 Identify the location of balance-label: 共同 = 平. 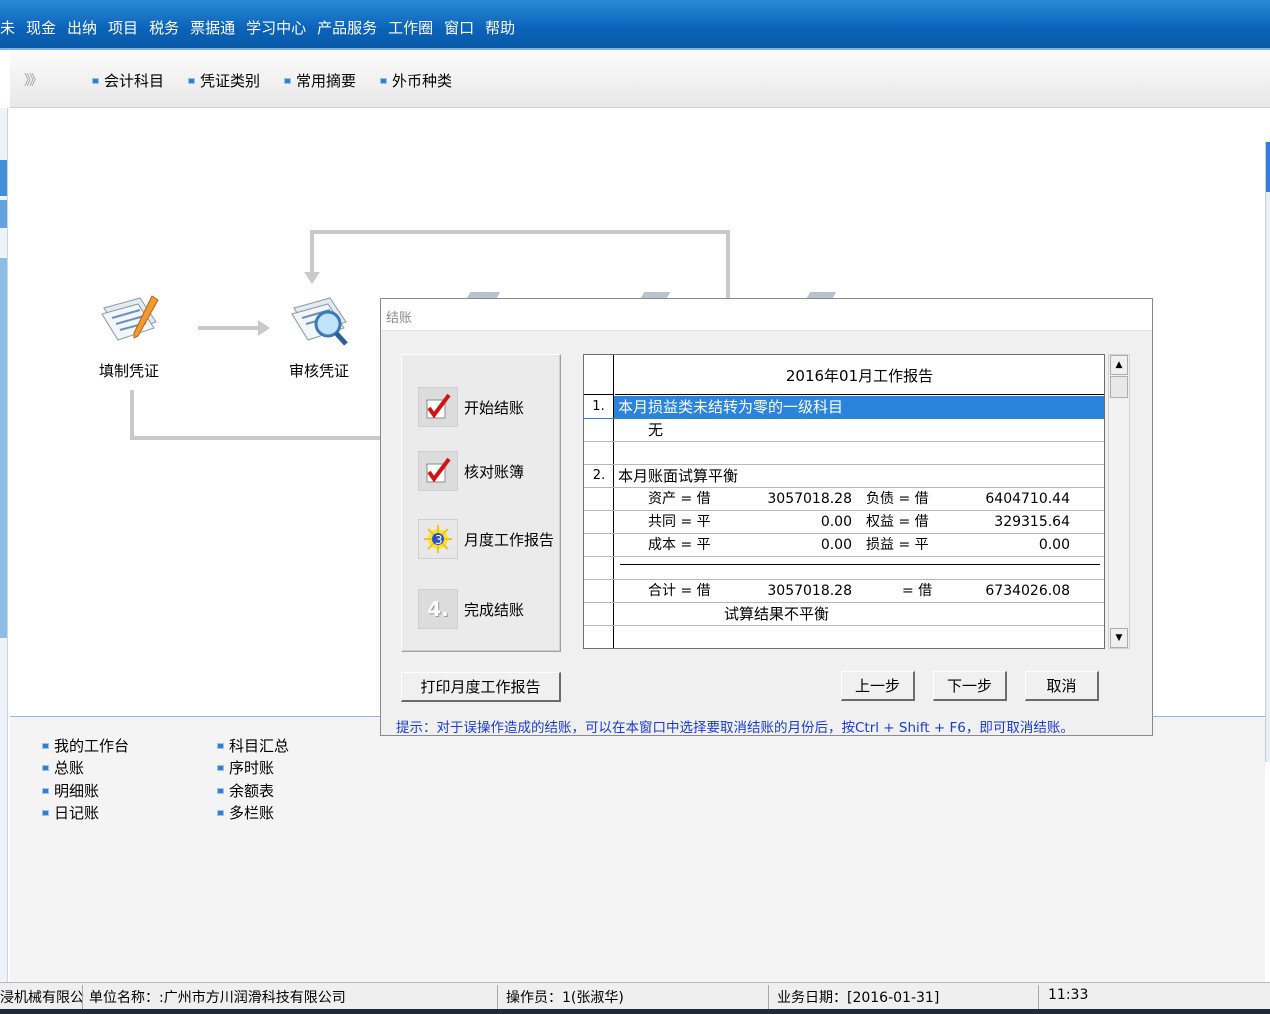
(679, 522).